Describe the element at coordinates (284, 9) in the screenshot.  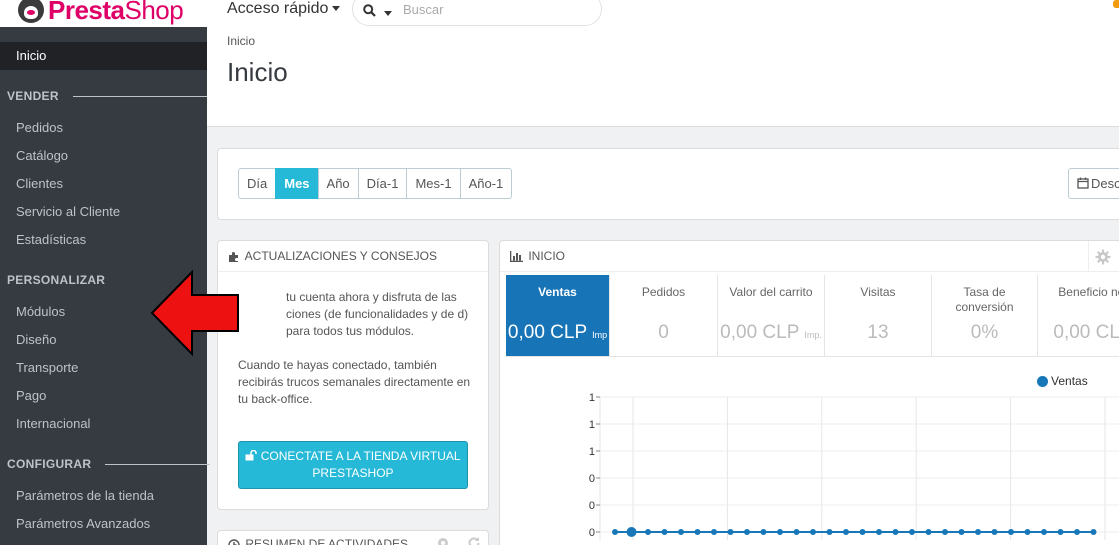
I see `quick-access-dropdown: Acceso rápido` at that location.